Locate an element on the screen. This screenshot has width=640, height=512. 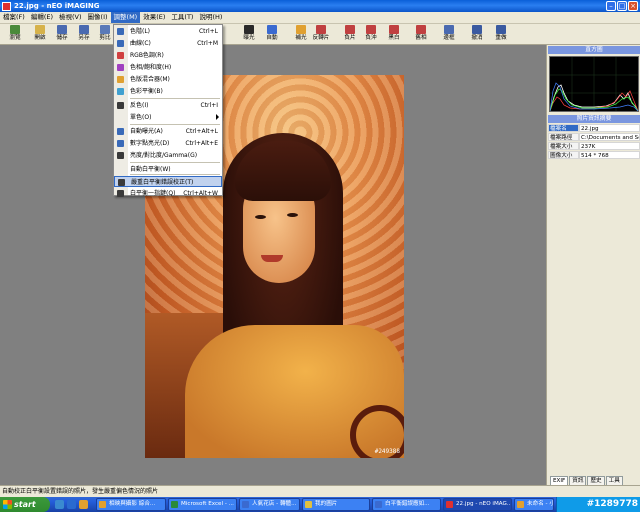
panel-tabs: EXIF 資訊 歷史 工具 is located at coordinates (587, 480).